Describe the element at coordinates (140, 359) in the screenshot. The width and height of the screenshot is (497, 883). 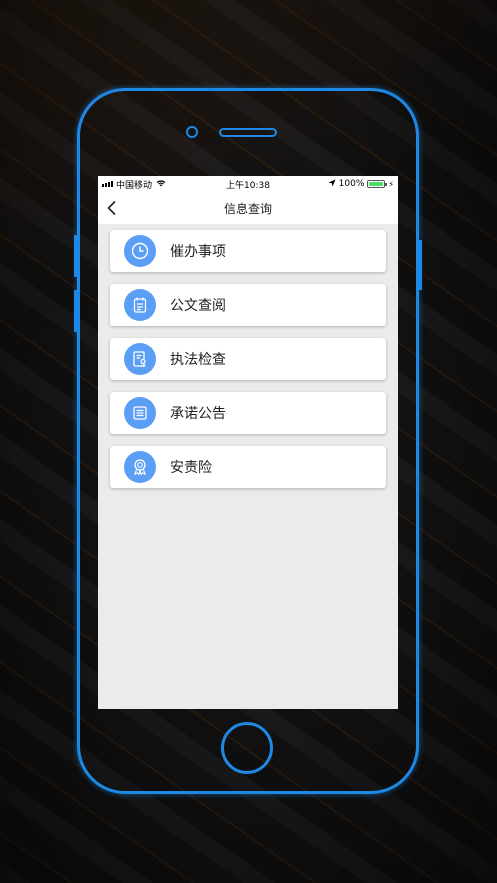
I see `inspection-icon` at that location.